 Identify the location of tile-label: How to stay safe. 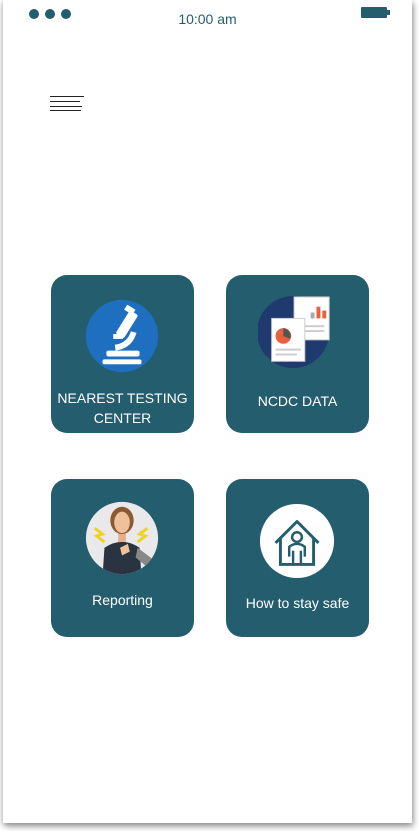
(297, 603).